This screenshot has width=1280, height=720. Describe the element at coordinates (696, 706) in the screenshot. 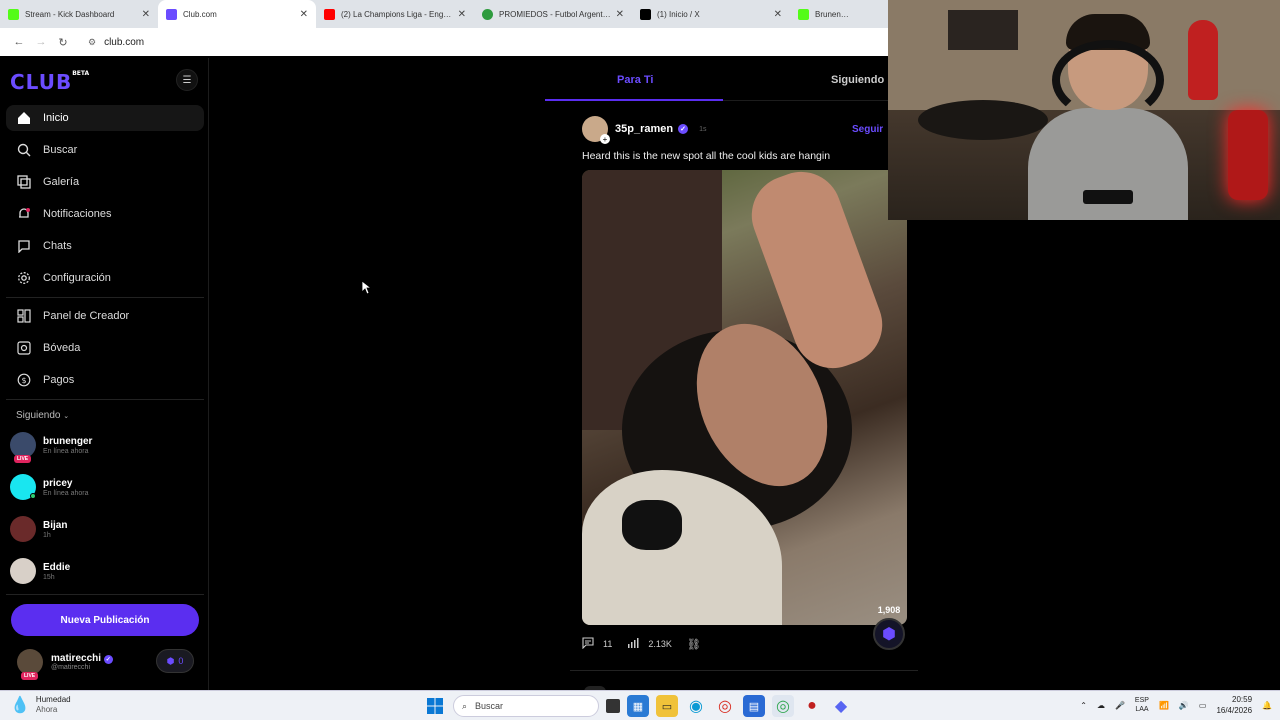

I see `edge-icon: ◉` at that location.